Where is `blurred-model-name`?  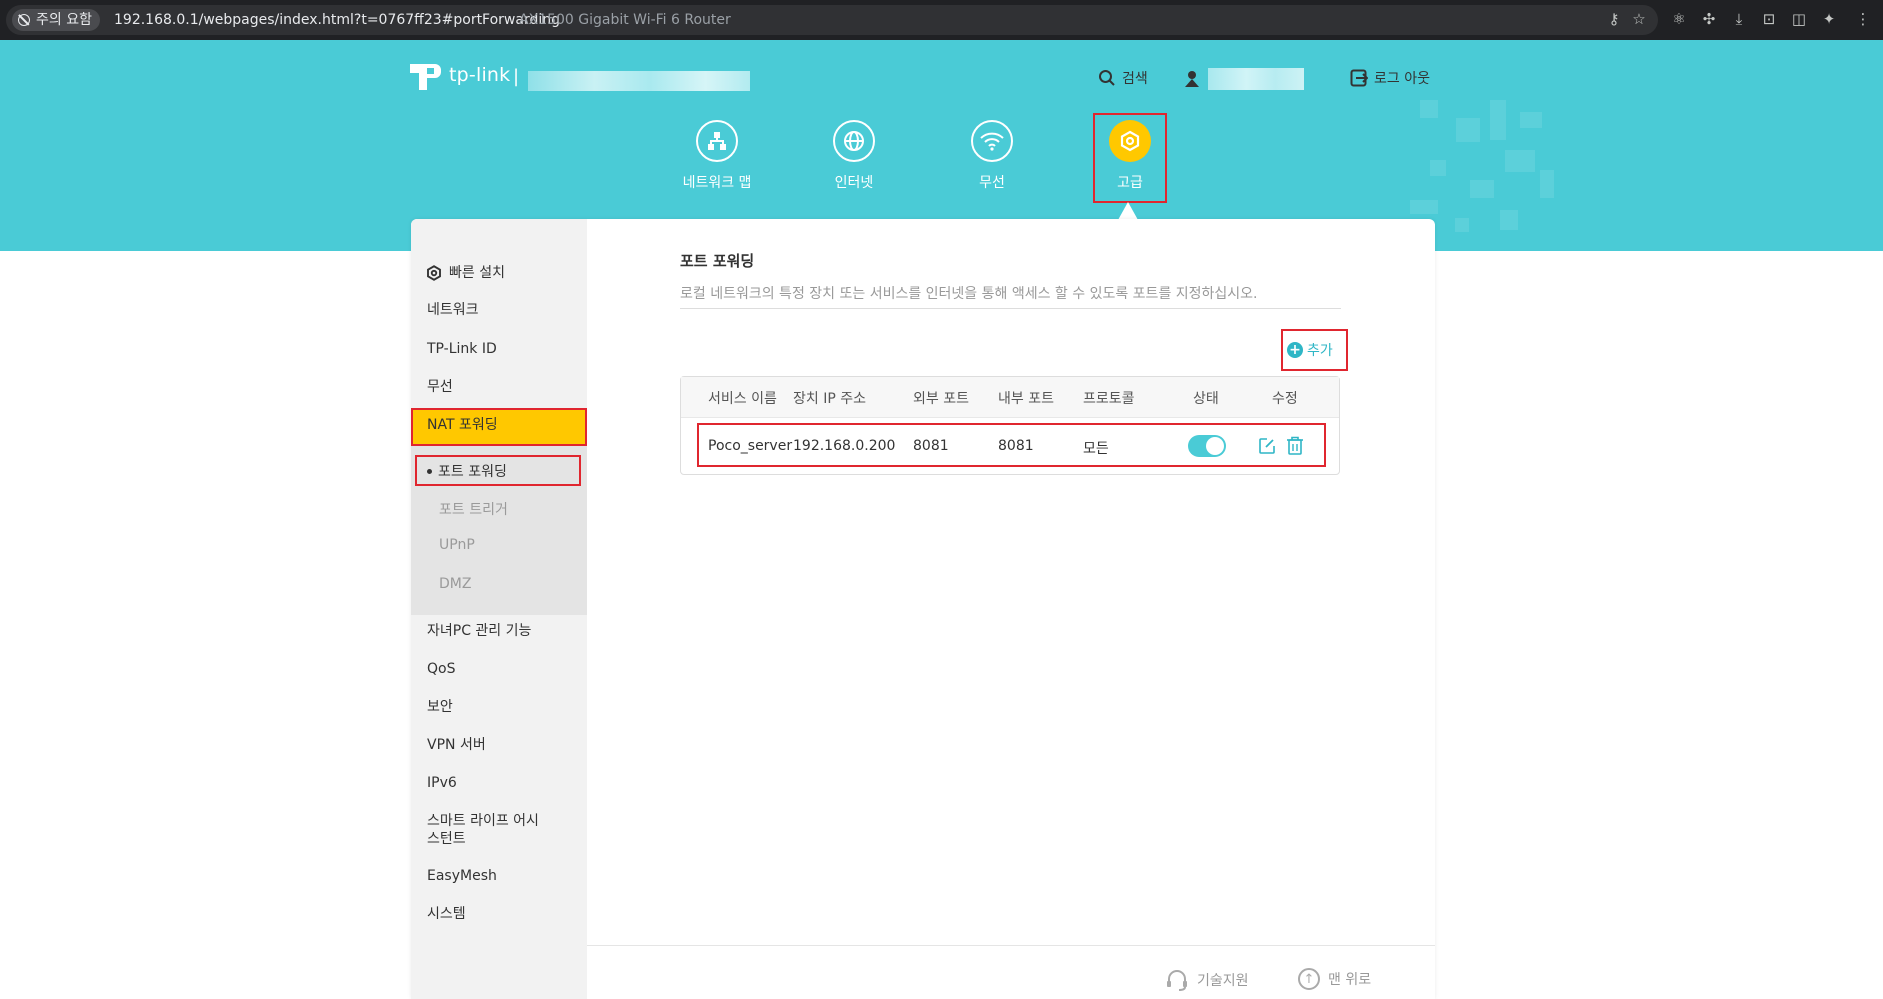 blurred-model-name is located at coordinates (639, 81).